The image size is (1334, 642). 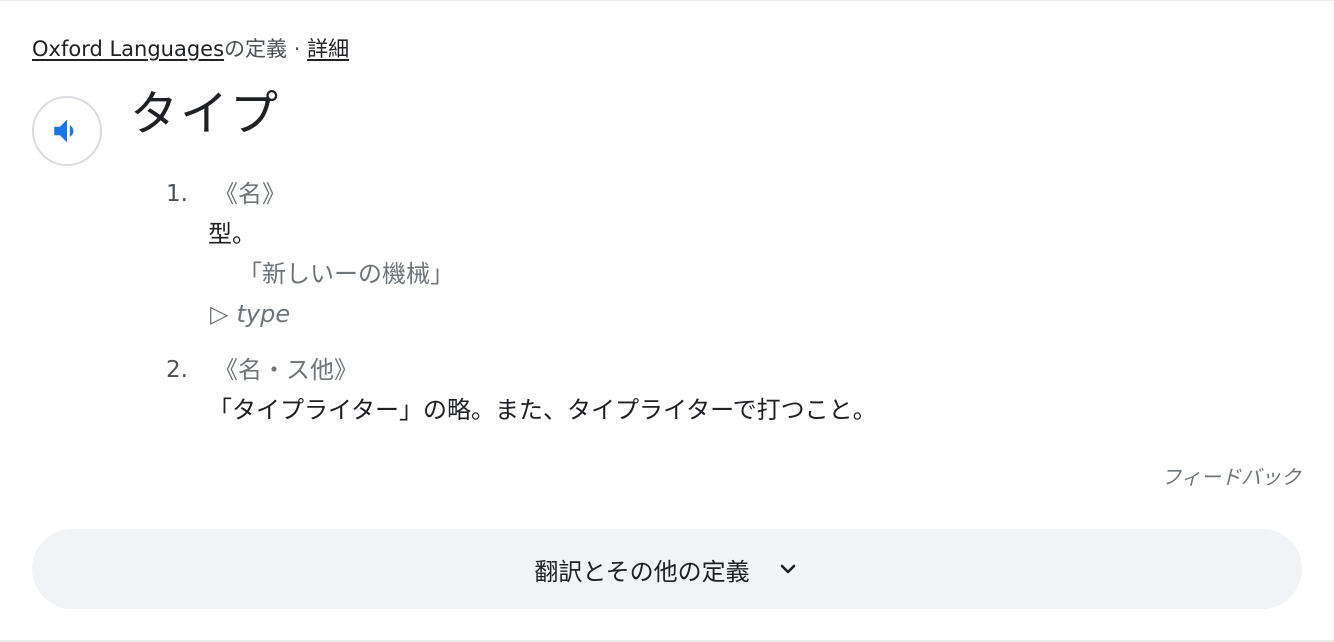 I want to click on sense-number: 1., so click(x=177, y=194).